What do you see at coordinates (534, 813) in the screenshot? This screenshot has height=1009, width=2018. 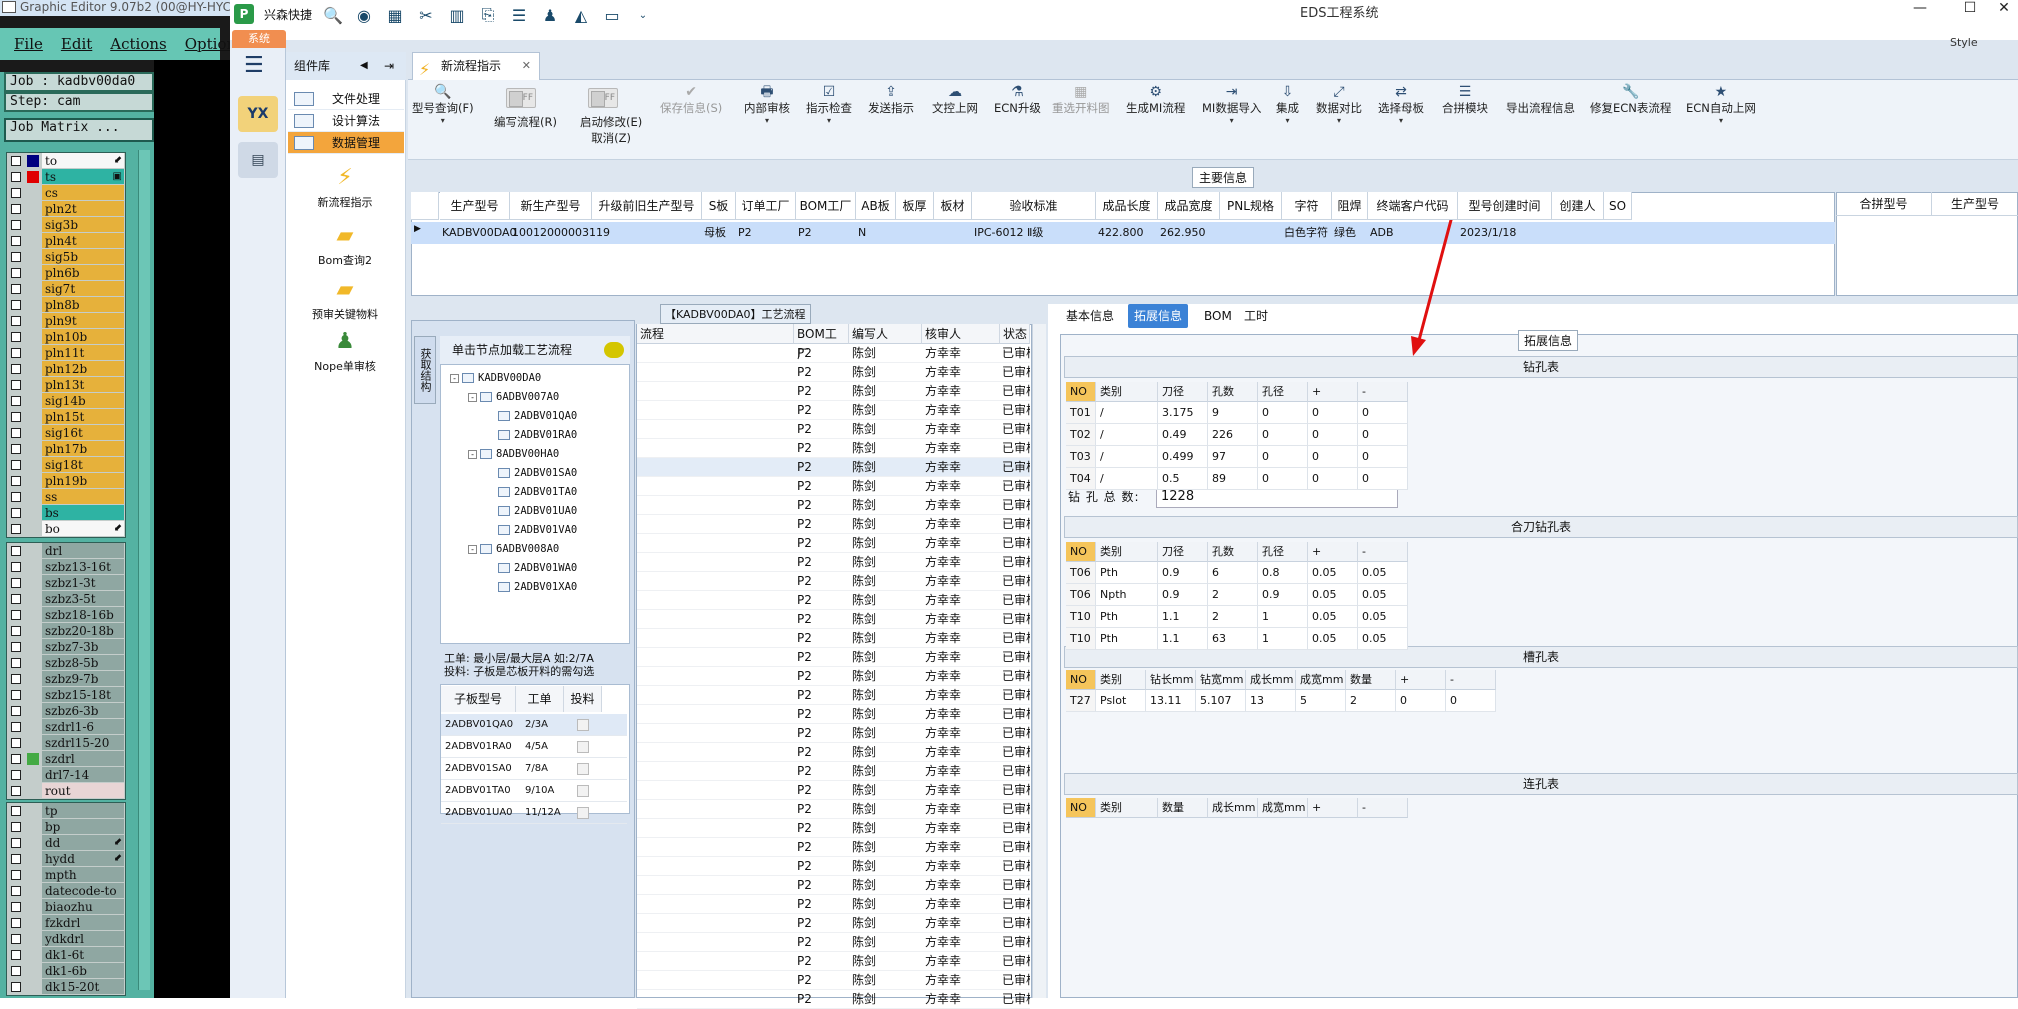 I see `table-row: 2ADBV01UA0 11/12A` at bounding box center [534, 813].